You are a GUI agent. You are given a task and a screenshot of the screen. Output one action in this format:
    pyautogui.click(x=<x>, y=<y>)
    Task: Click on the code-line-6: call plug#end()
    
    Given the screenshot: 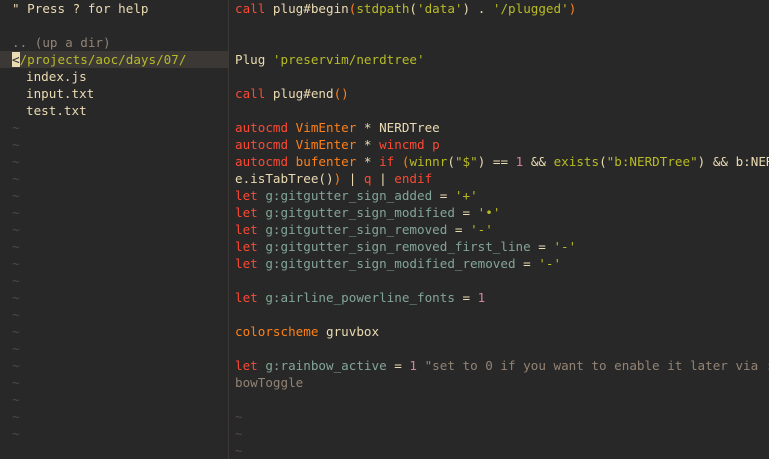 What is the action you would take?
    pyautogui.click(x=292, y=93)
    